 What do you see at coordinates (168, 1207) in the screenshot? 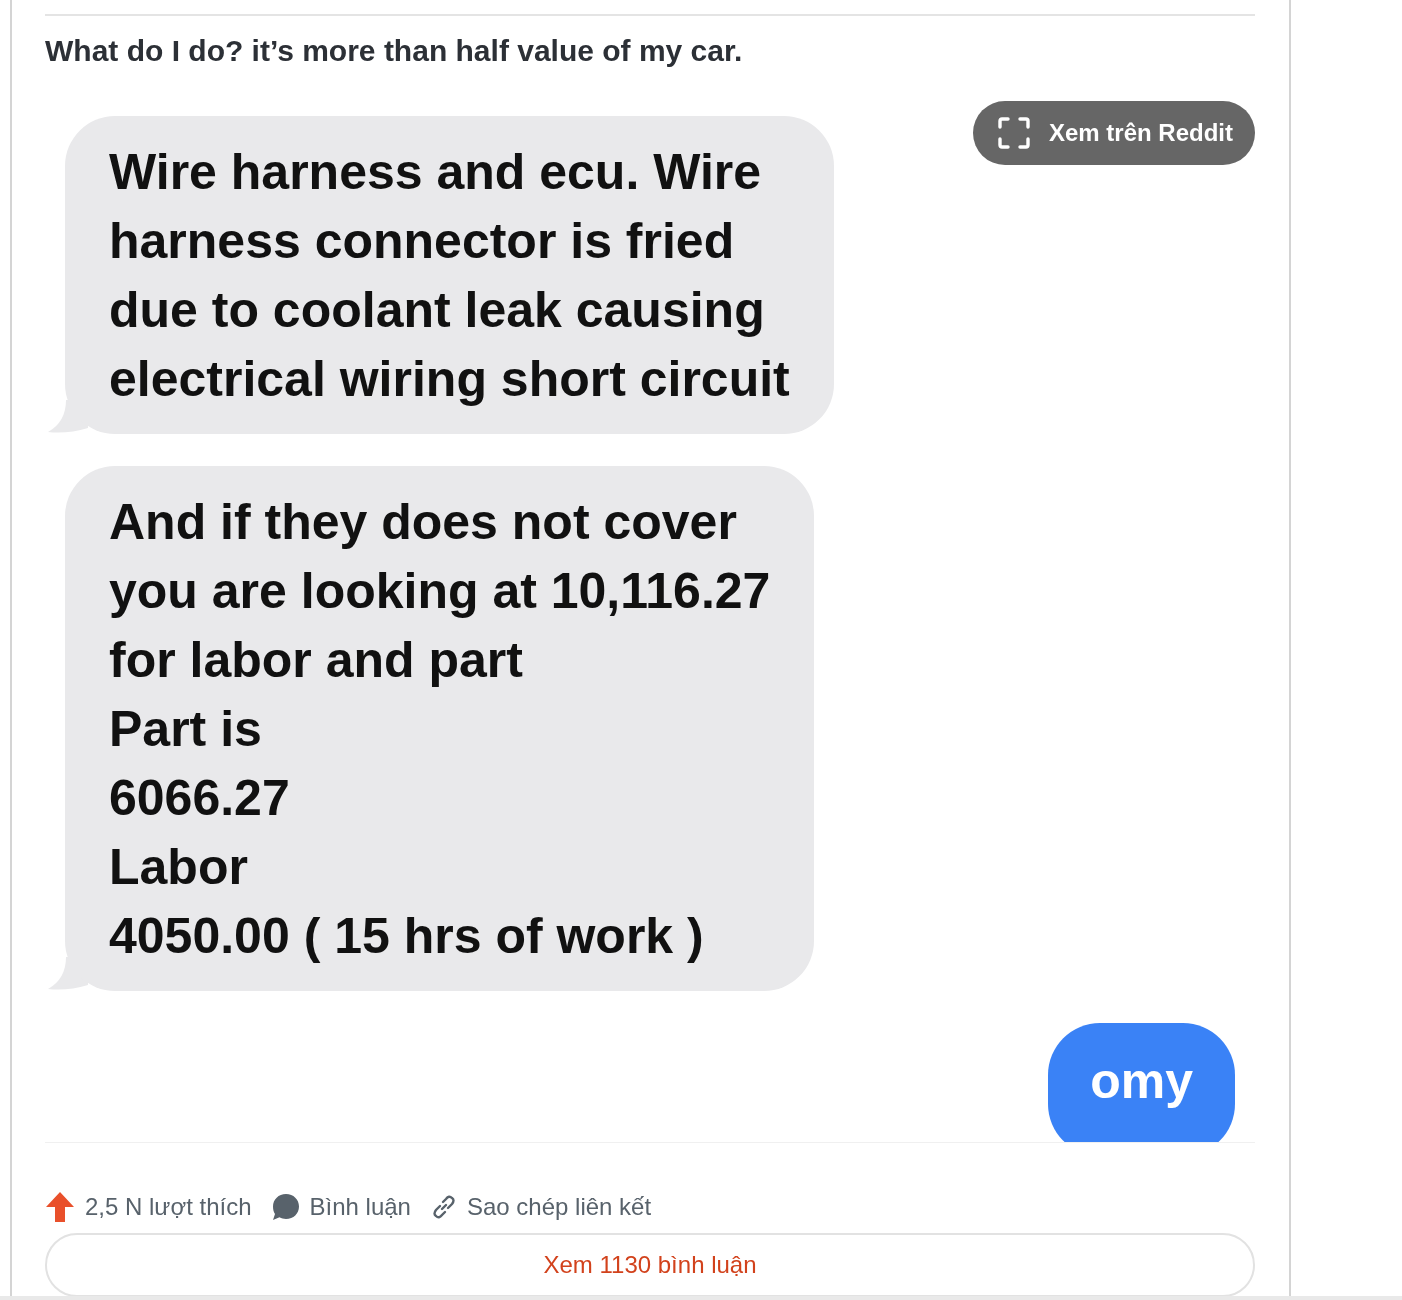
I see `upvote-count: 2,5 N lượt thích` at bounding box center [168, 1207].